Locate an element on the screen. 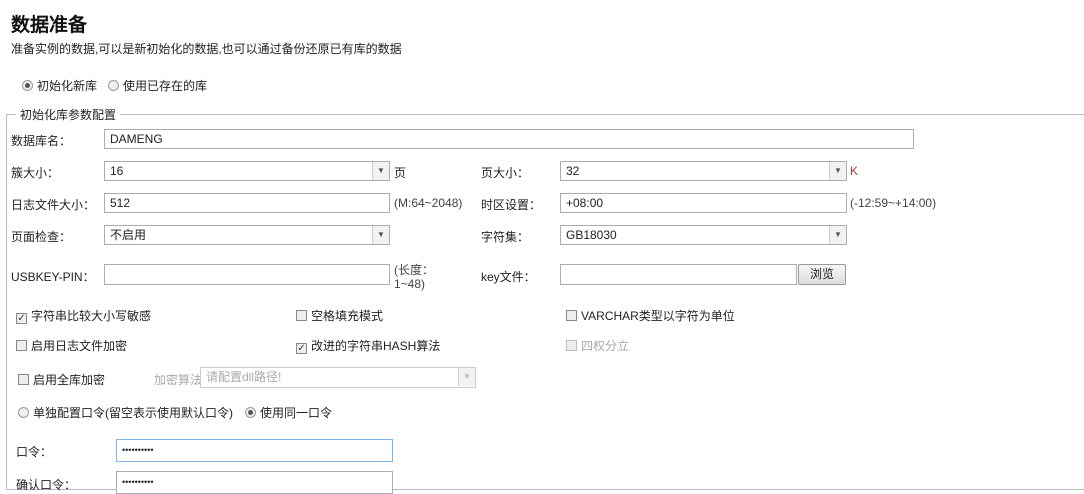 The image size is (1084, 494). db-name-input: DAMENG is located at coordinates (509, 139).